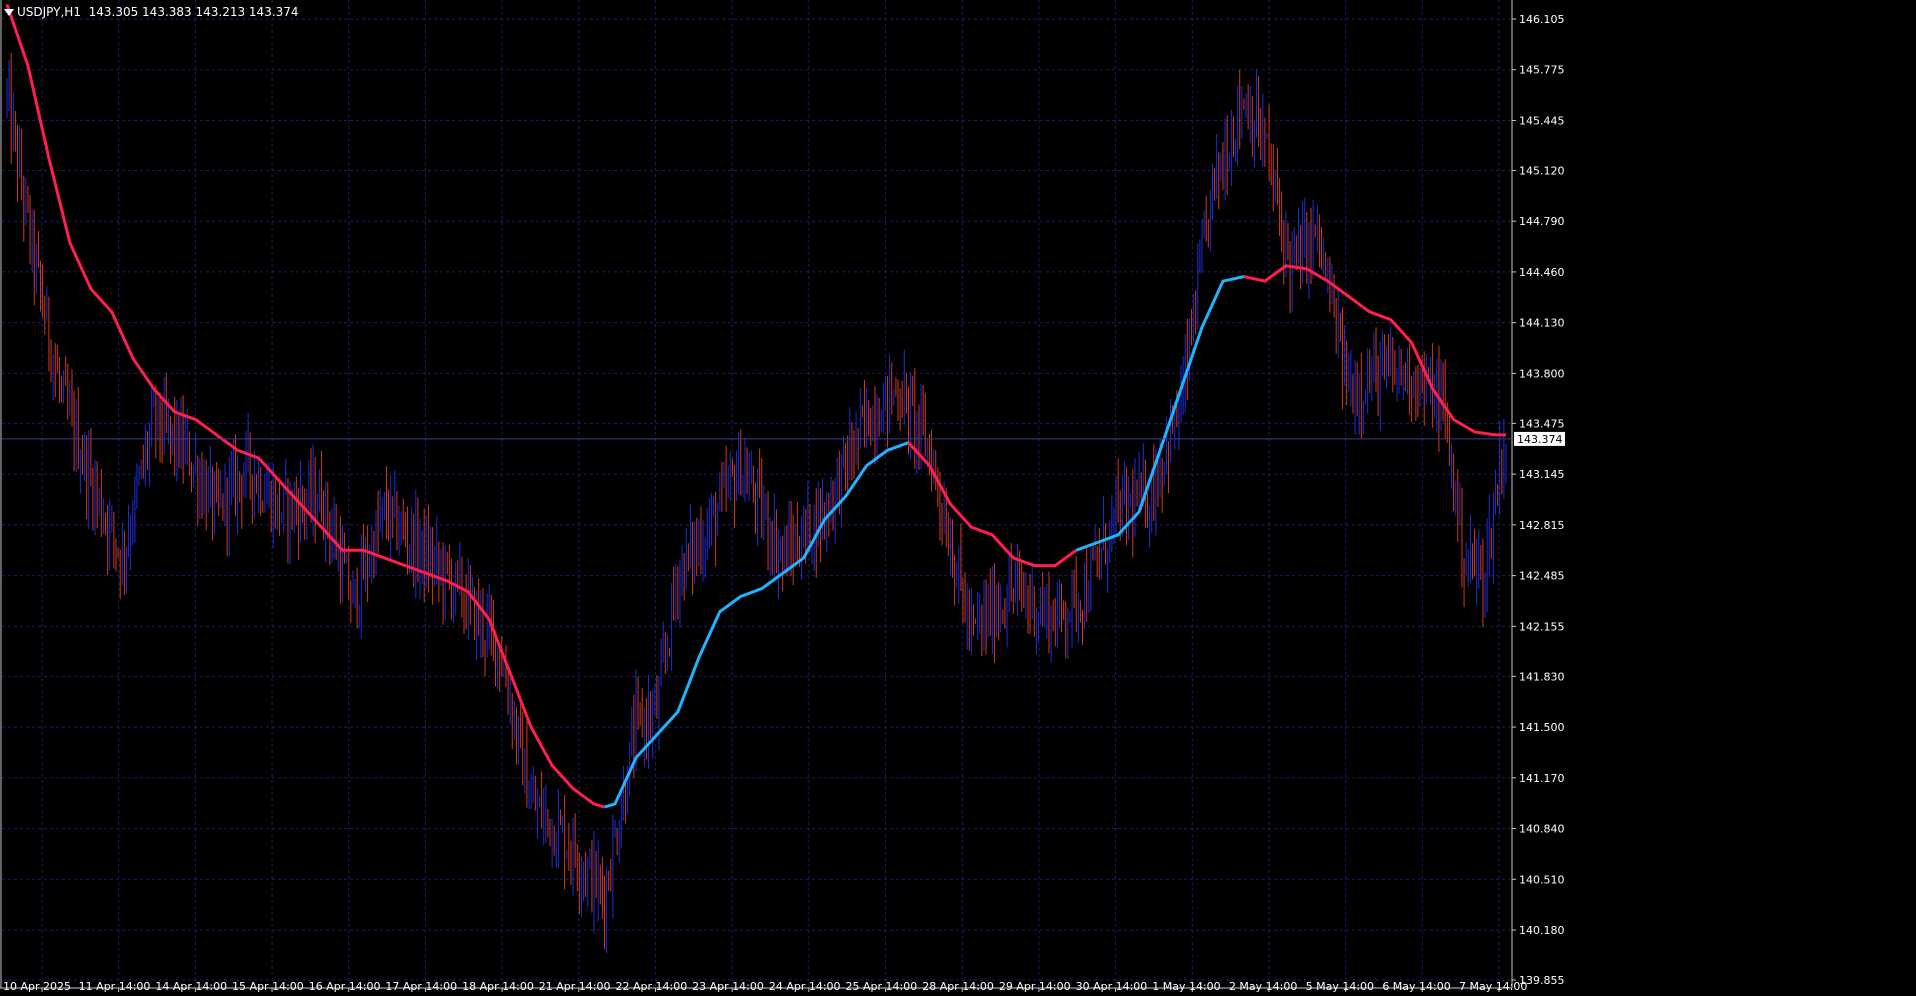 This screenshot has width=1916, height=996. Describe the element at coordinates (193, 12) in the screenshot. I see `ohlc-values: 143.305 143.383 143.213 143.374` at that location.